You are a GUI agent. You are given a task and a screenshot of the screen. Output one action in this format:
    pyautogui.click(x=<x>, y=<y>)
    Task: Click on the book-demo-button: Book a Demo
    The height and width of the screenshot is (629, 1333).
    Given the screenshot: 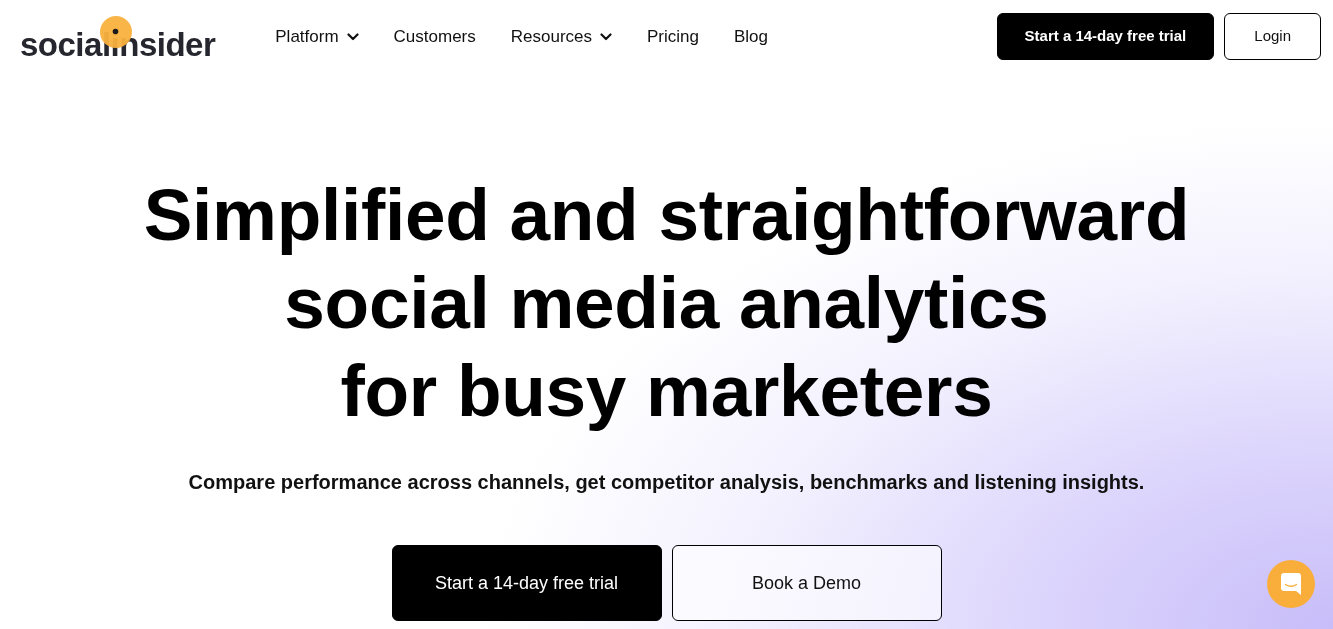 What is the action you would take?
    pyautogui.click(x=806, y=583)
    